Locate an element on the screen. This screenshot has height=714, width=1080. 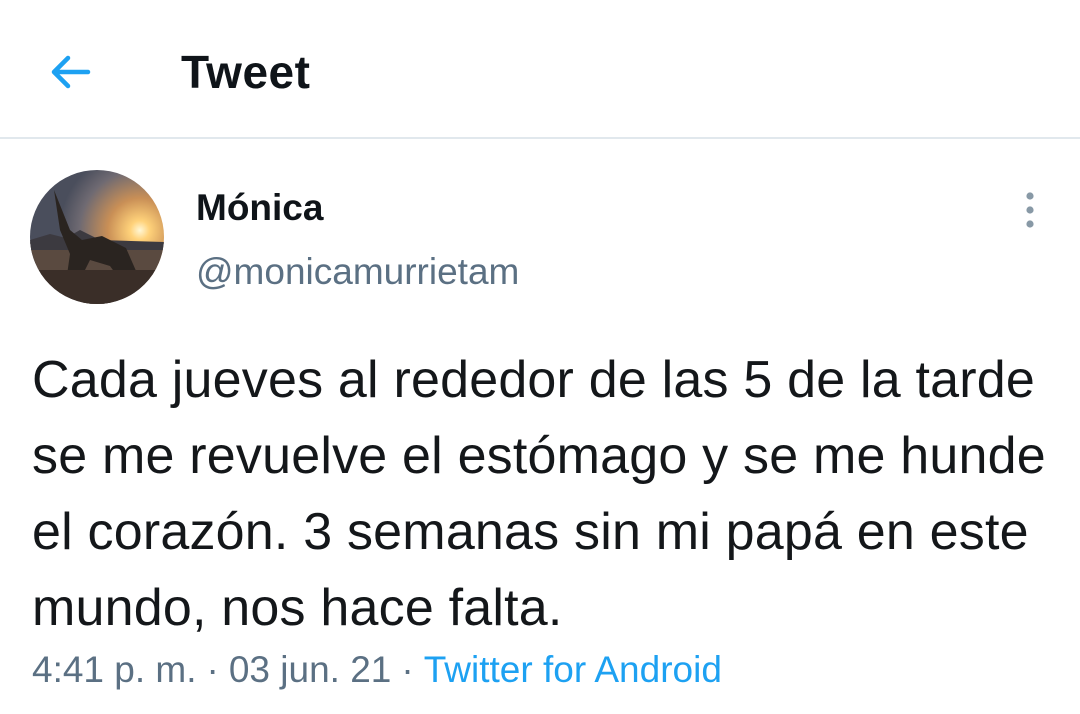
author-display-name: Mónica is located at coordinates (259, 208).